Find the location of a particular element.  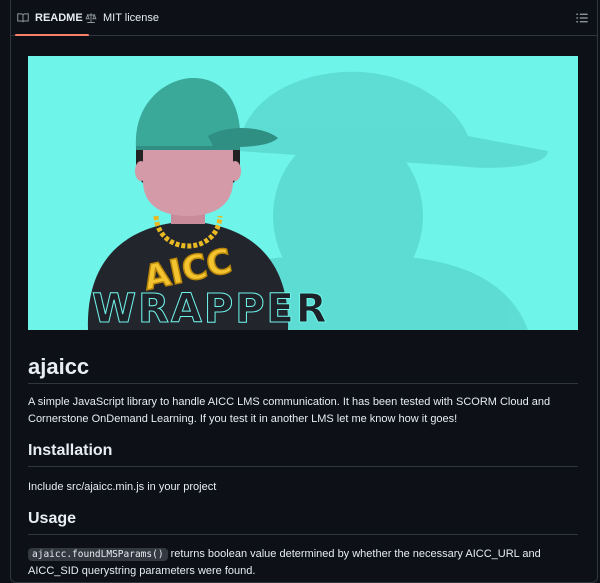

tab-readme-label: README is located at coordinates (59, 17).